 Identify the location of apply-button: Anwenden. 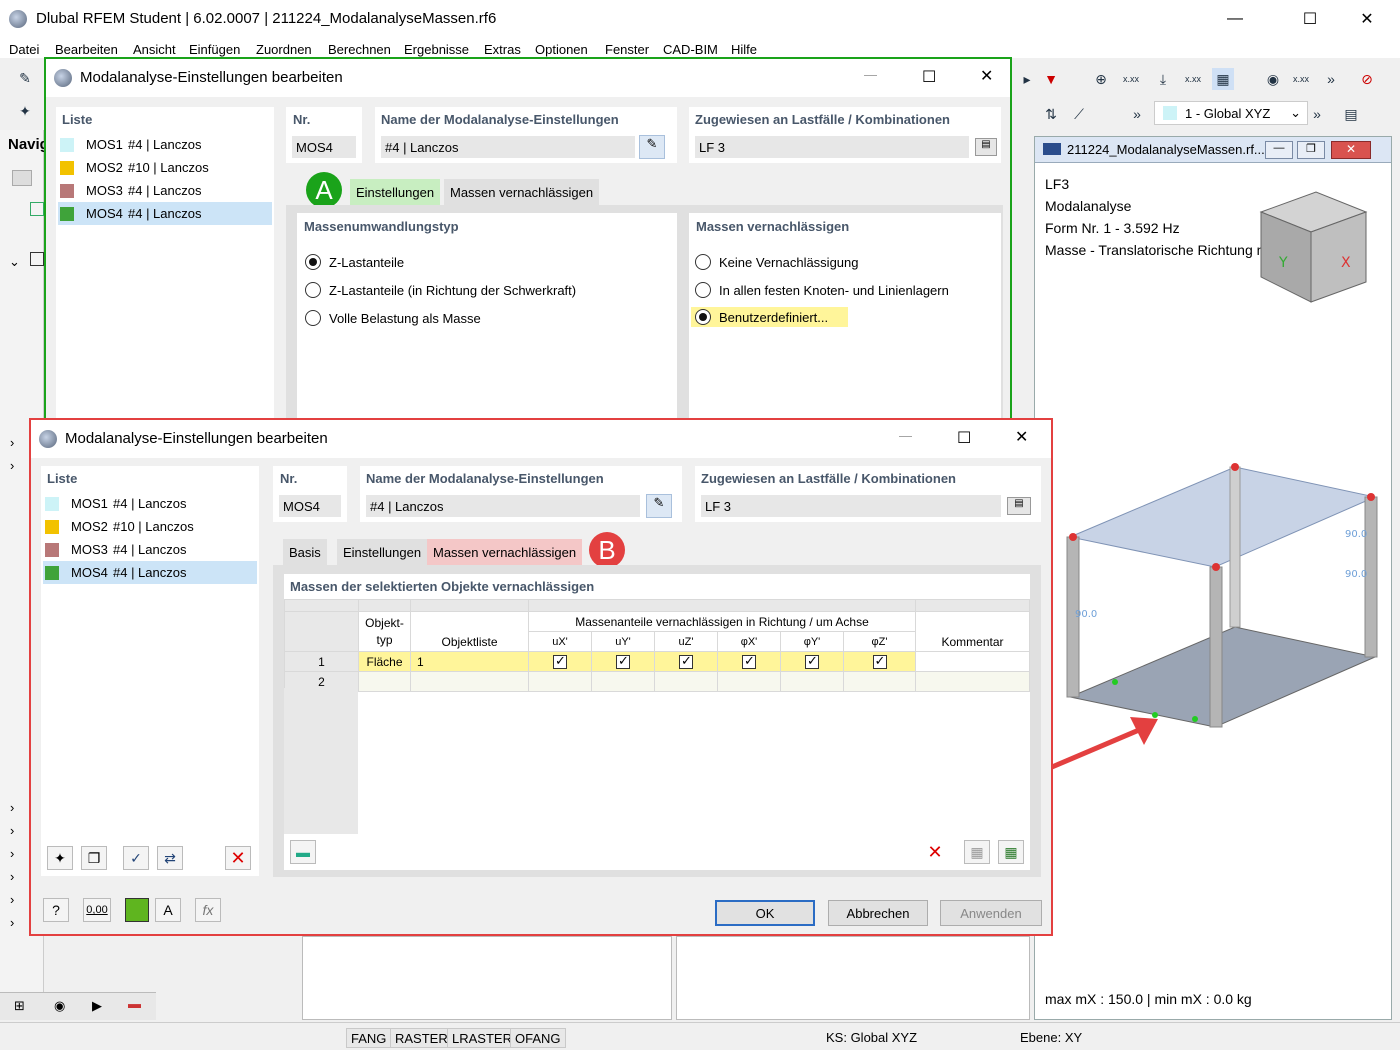
(991, 913).